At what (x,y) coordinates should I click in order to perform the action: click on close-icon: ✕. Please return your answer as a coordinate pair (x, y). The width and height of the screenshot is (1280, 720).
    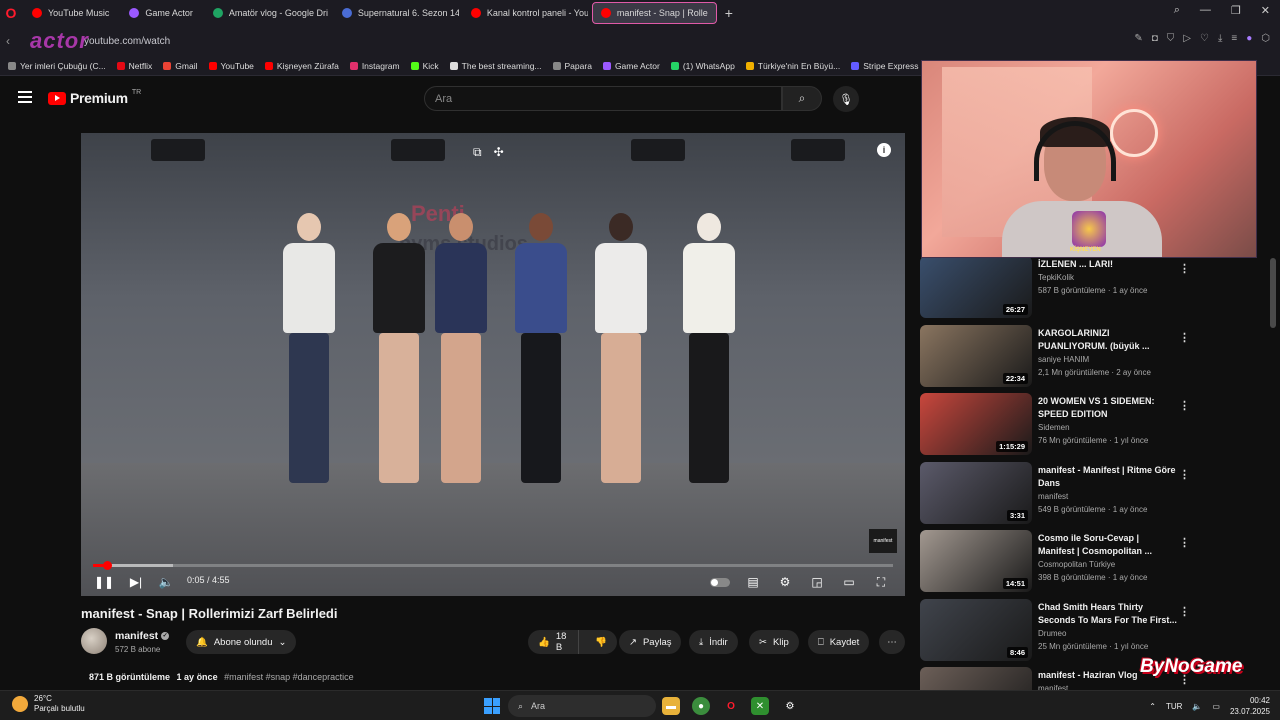
    Looking at the image, I should click on (1265, 10).